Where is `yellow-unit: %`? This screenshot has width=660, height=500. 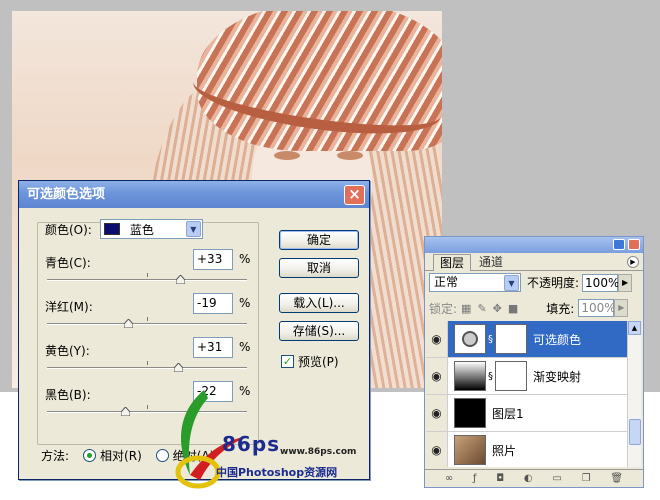
yellow-unit: % is located at coordinates (245, 347).